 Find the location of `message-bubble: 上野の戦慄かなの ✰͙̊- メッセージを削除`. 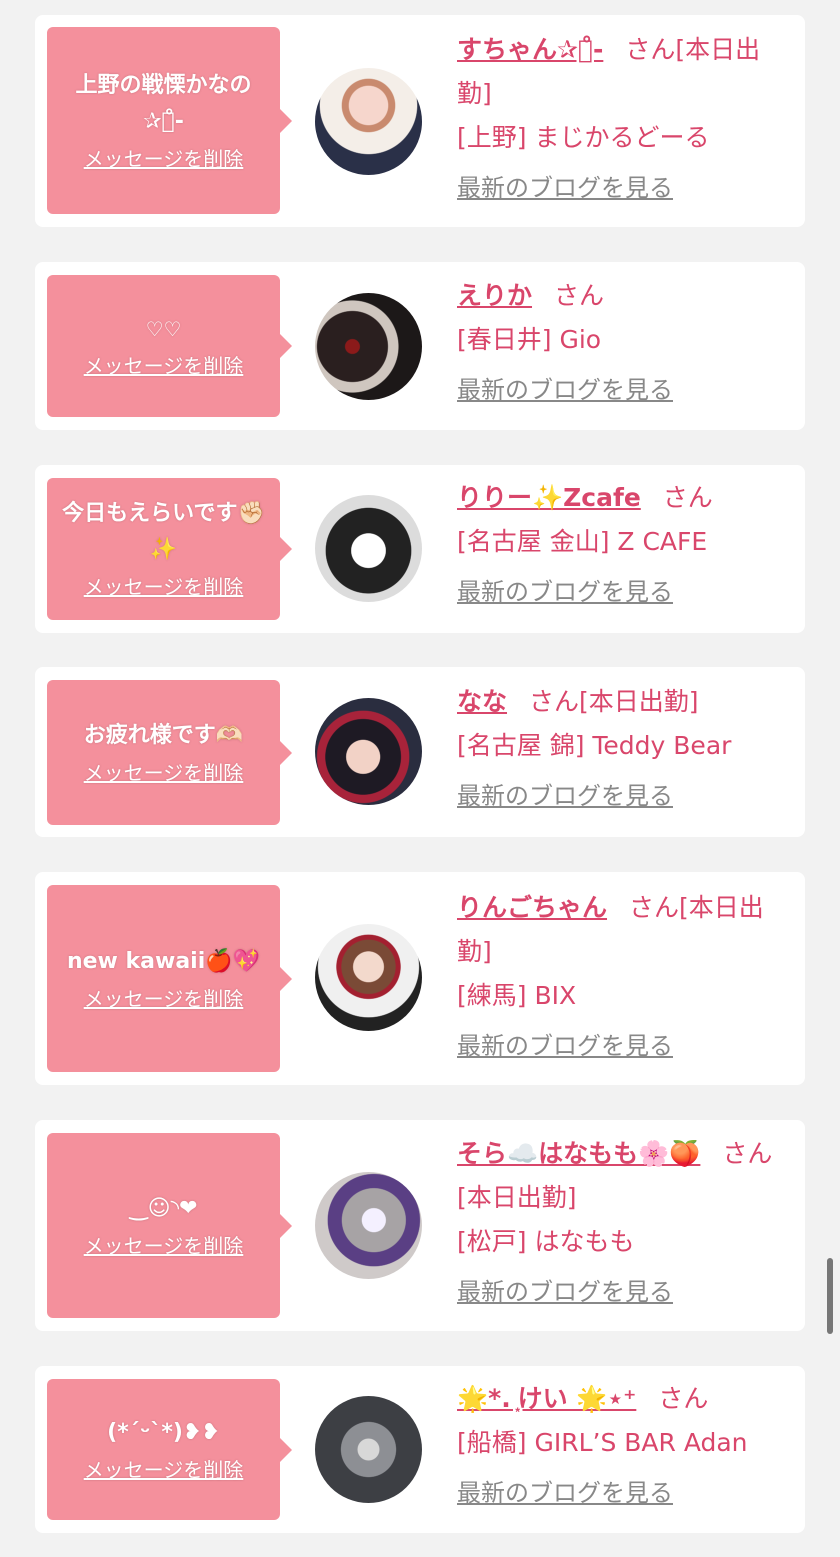

message-bubble: 上野の戦慄かなの ✰͙̊- メッセージを削除 is located at coordinates (169, 120).